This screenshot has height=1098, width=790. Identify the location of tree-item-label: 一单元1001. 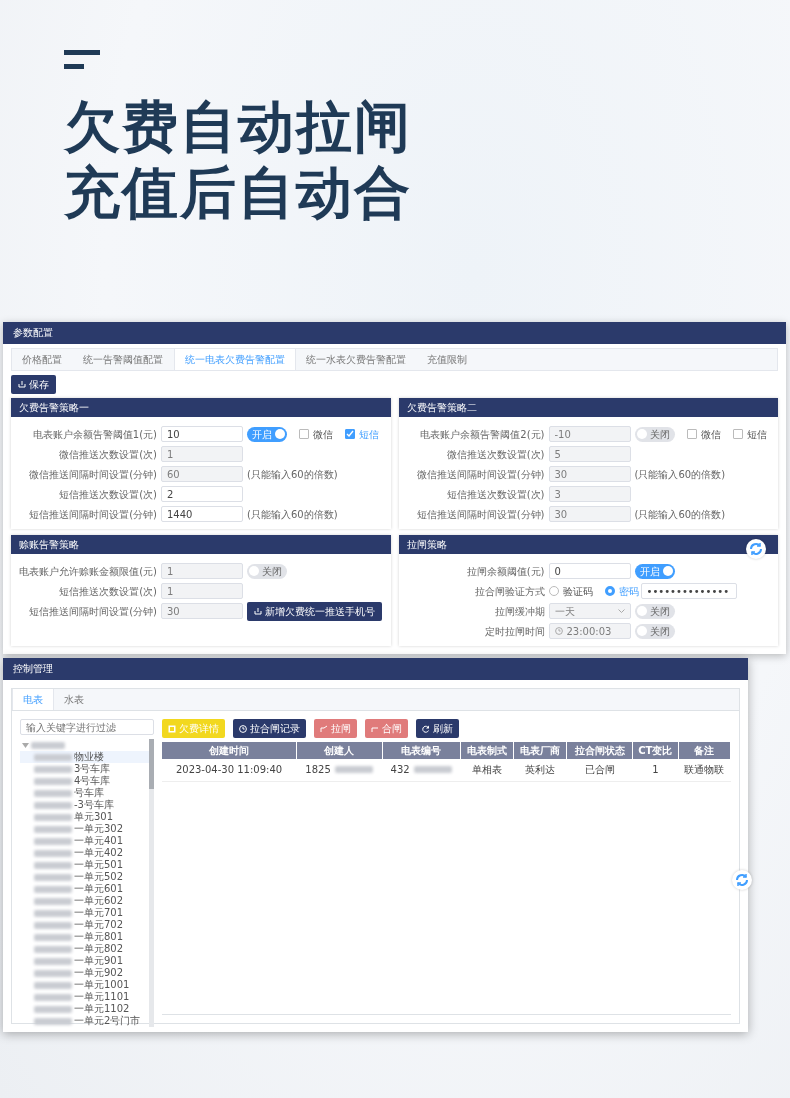
(102, 985).